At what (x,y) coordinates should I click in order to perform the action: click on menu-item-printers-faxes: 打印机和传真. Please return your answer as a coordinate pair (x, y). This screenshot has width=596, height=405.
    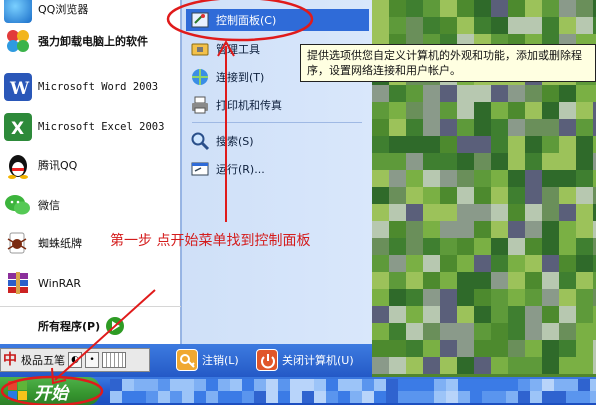
    Looking at the image, I should click on (277, 105).